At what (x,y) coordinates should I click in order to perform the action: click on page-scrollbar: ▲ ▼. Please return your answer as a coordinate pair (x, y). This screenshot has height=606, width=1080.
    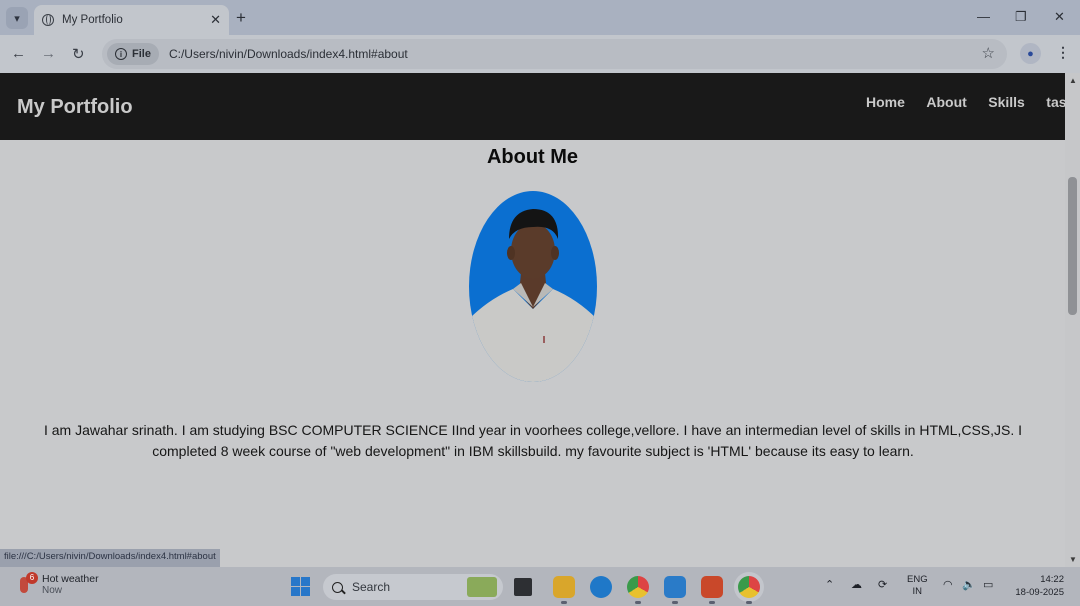
    Looking at the image, I should click on (1072, 320).